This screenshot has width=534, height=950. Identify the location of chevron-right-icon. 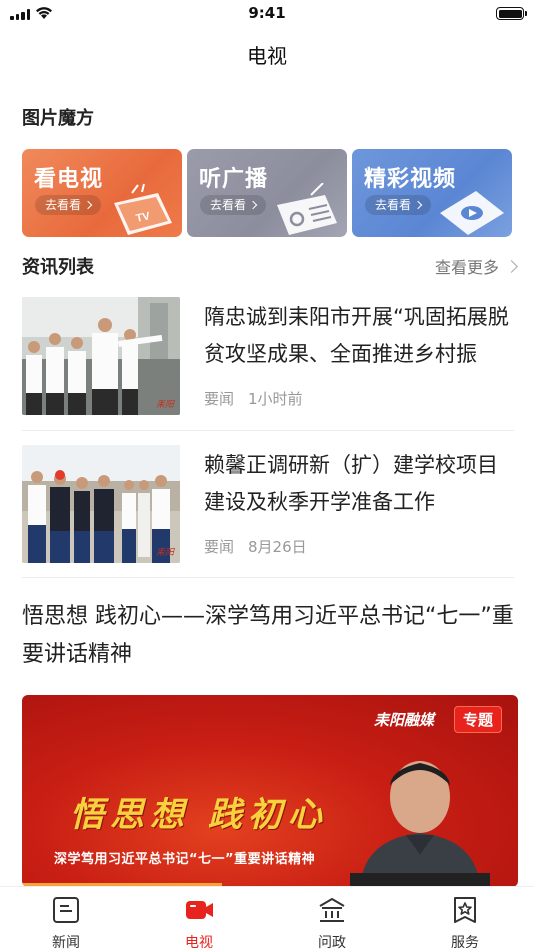
(511, 266).